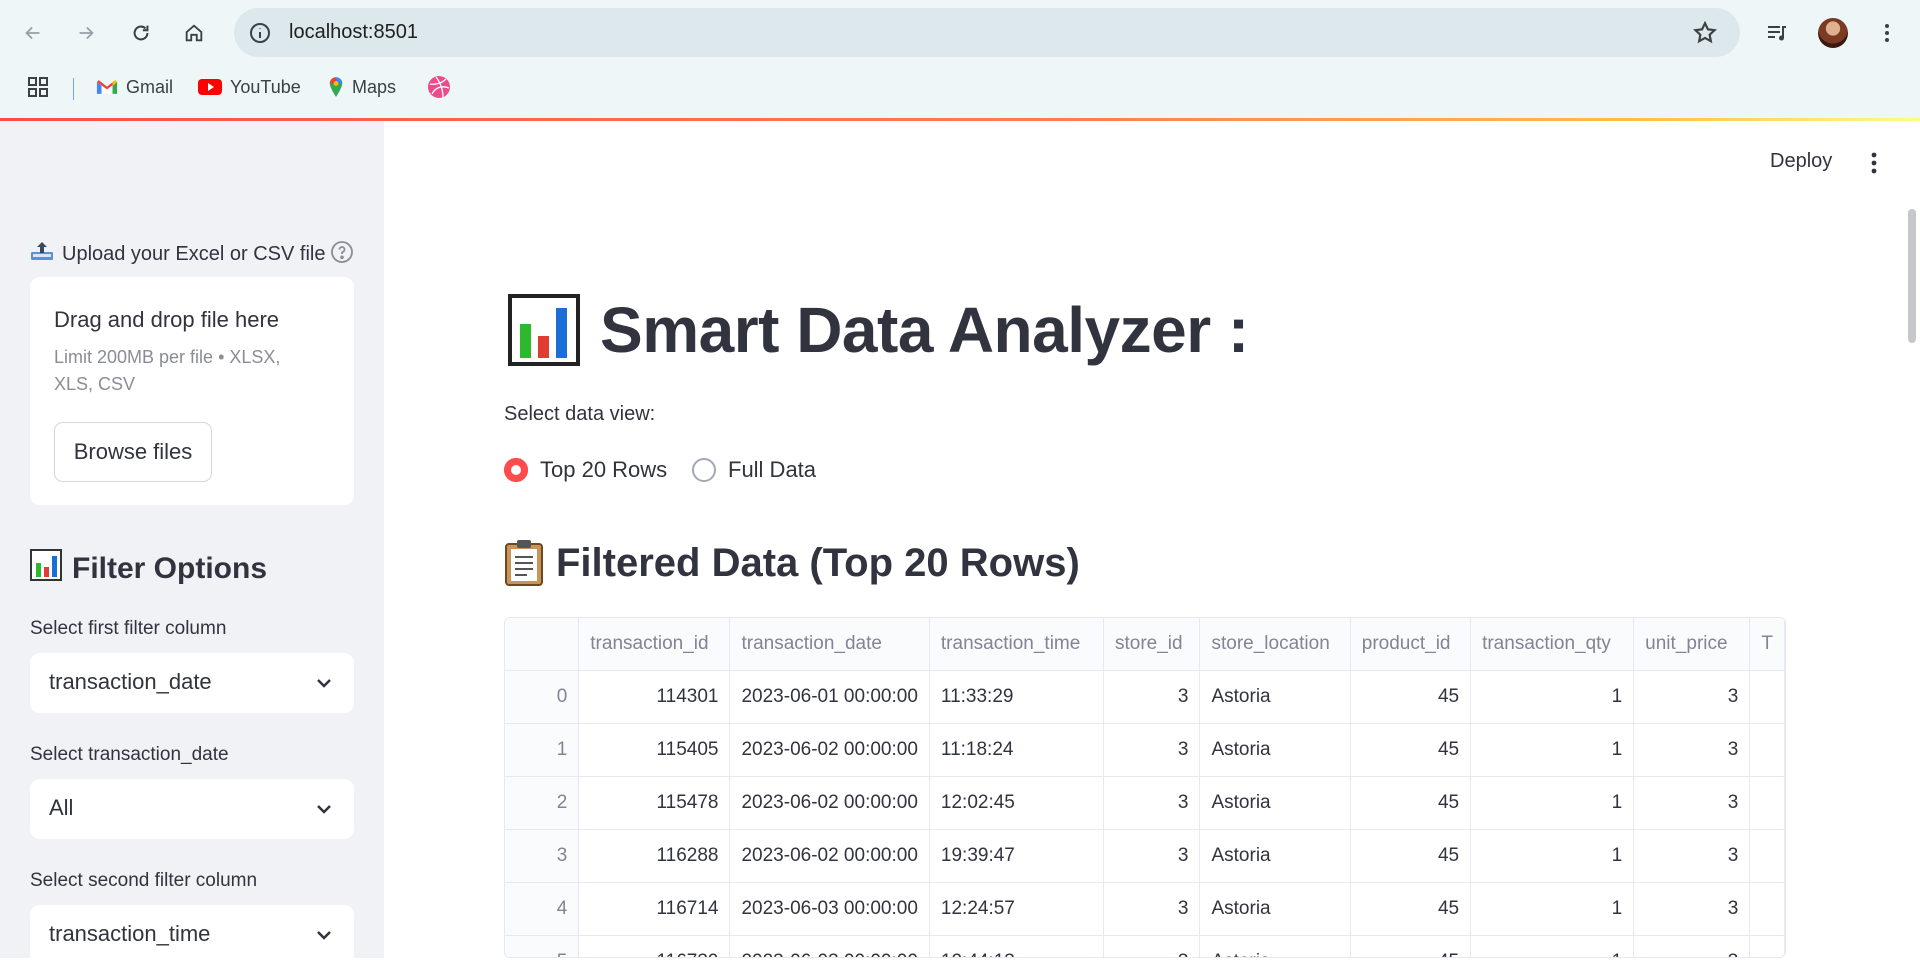  I want to click on row-index-cell: 4, so click(542, 909).